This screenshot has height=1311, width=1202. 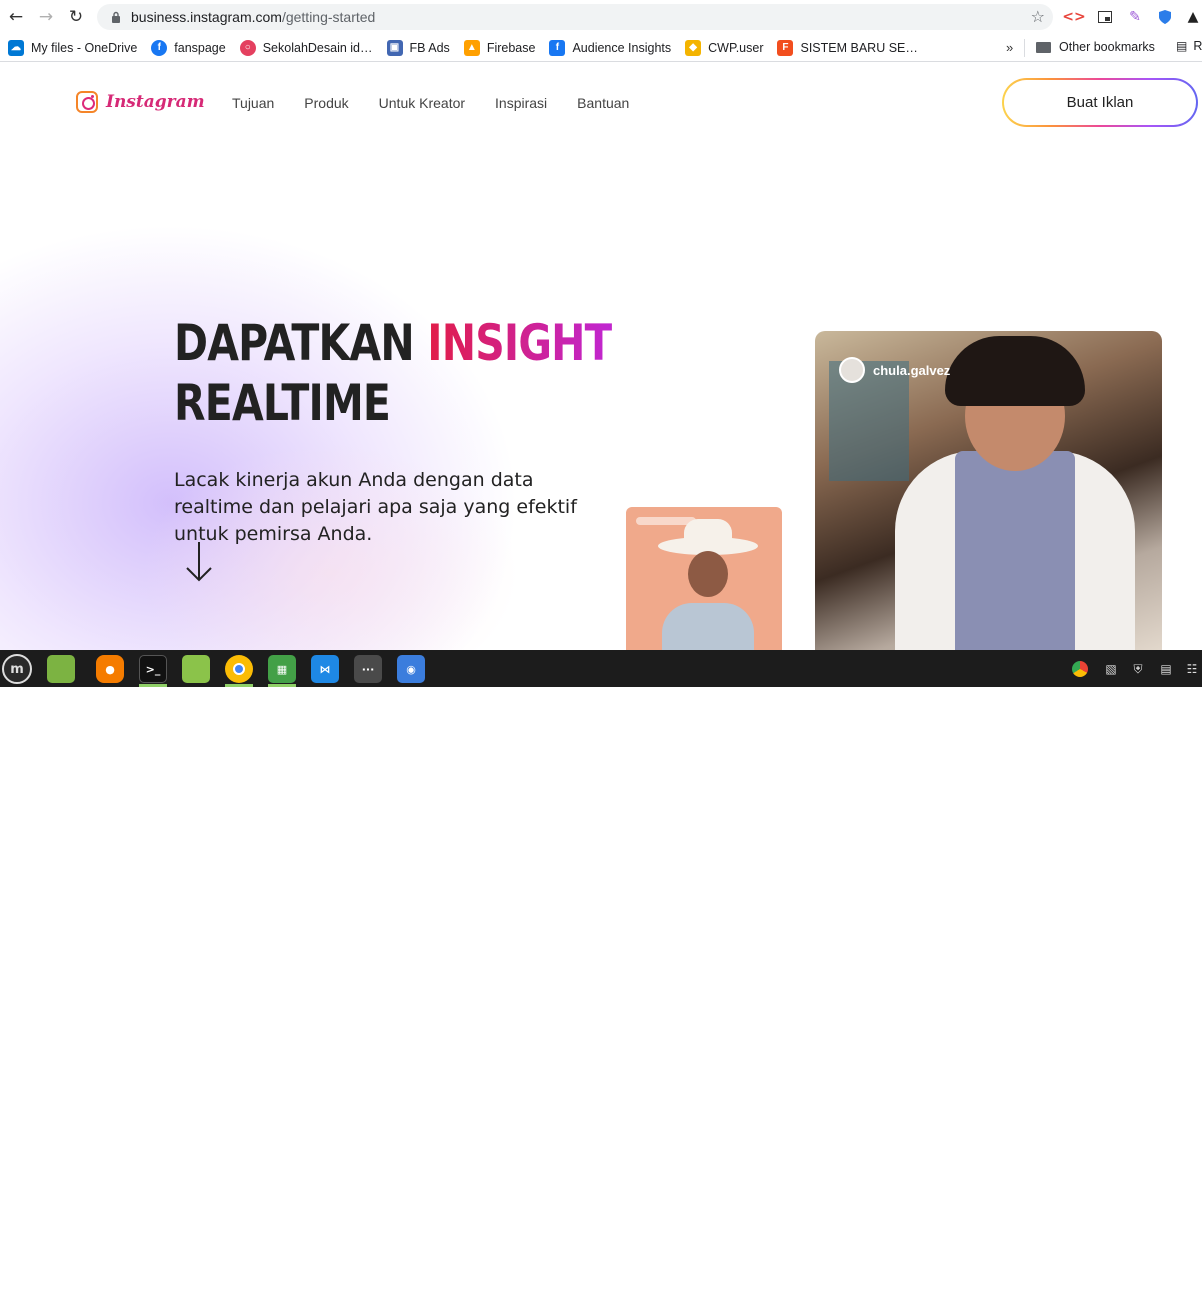 I want to click on lock-icon, so click(x=116, y=17).